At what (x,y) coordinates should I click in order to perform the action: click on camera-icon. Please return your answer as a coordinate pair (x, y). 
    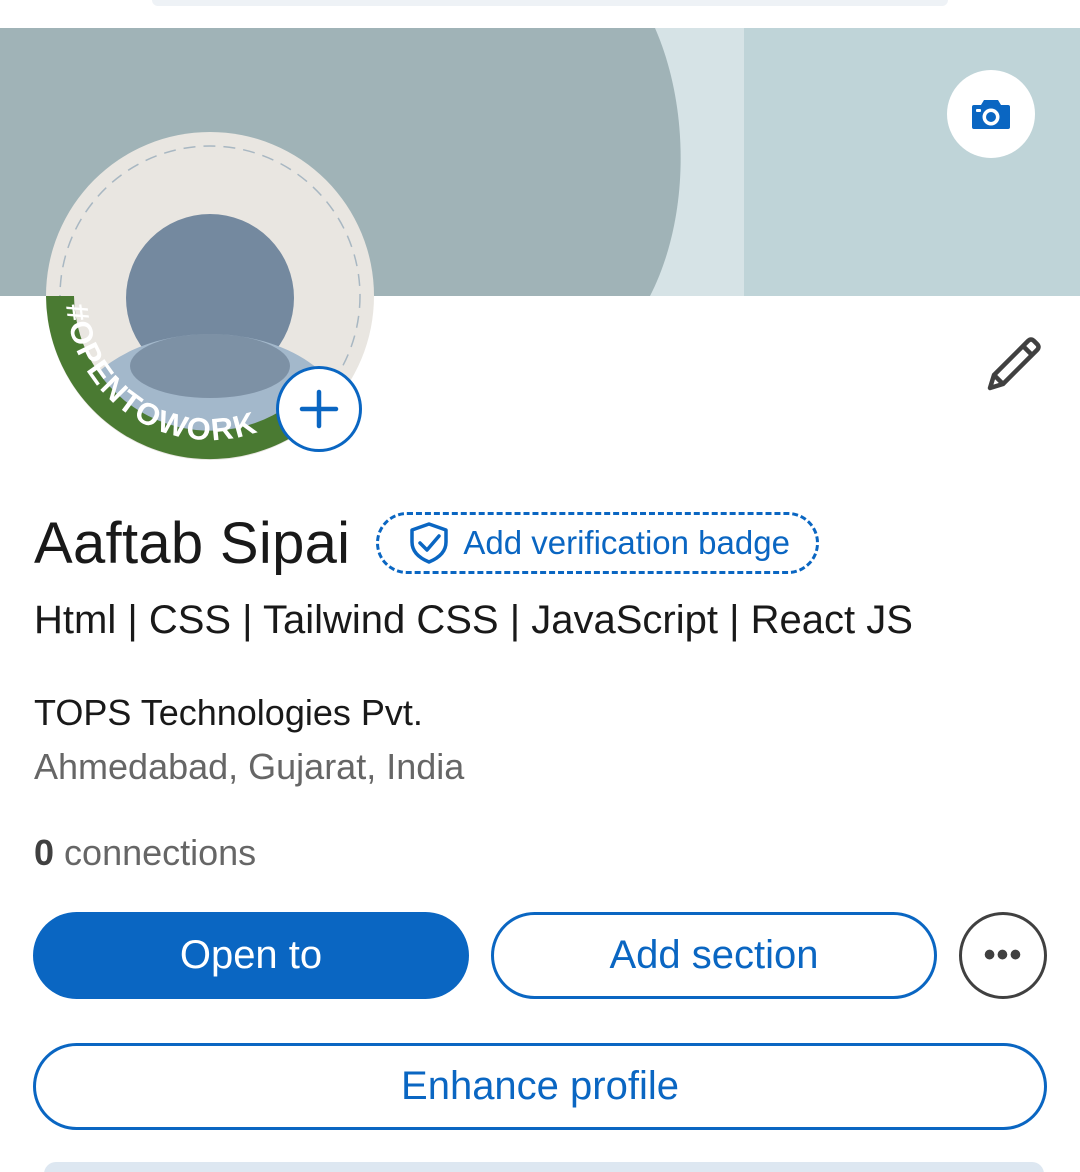
    Looking at the image, I should click on (991, 114).